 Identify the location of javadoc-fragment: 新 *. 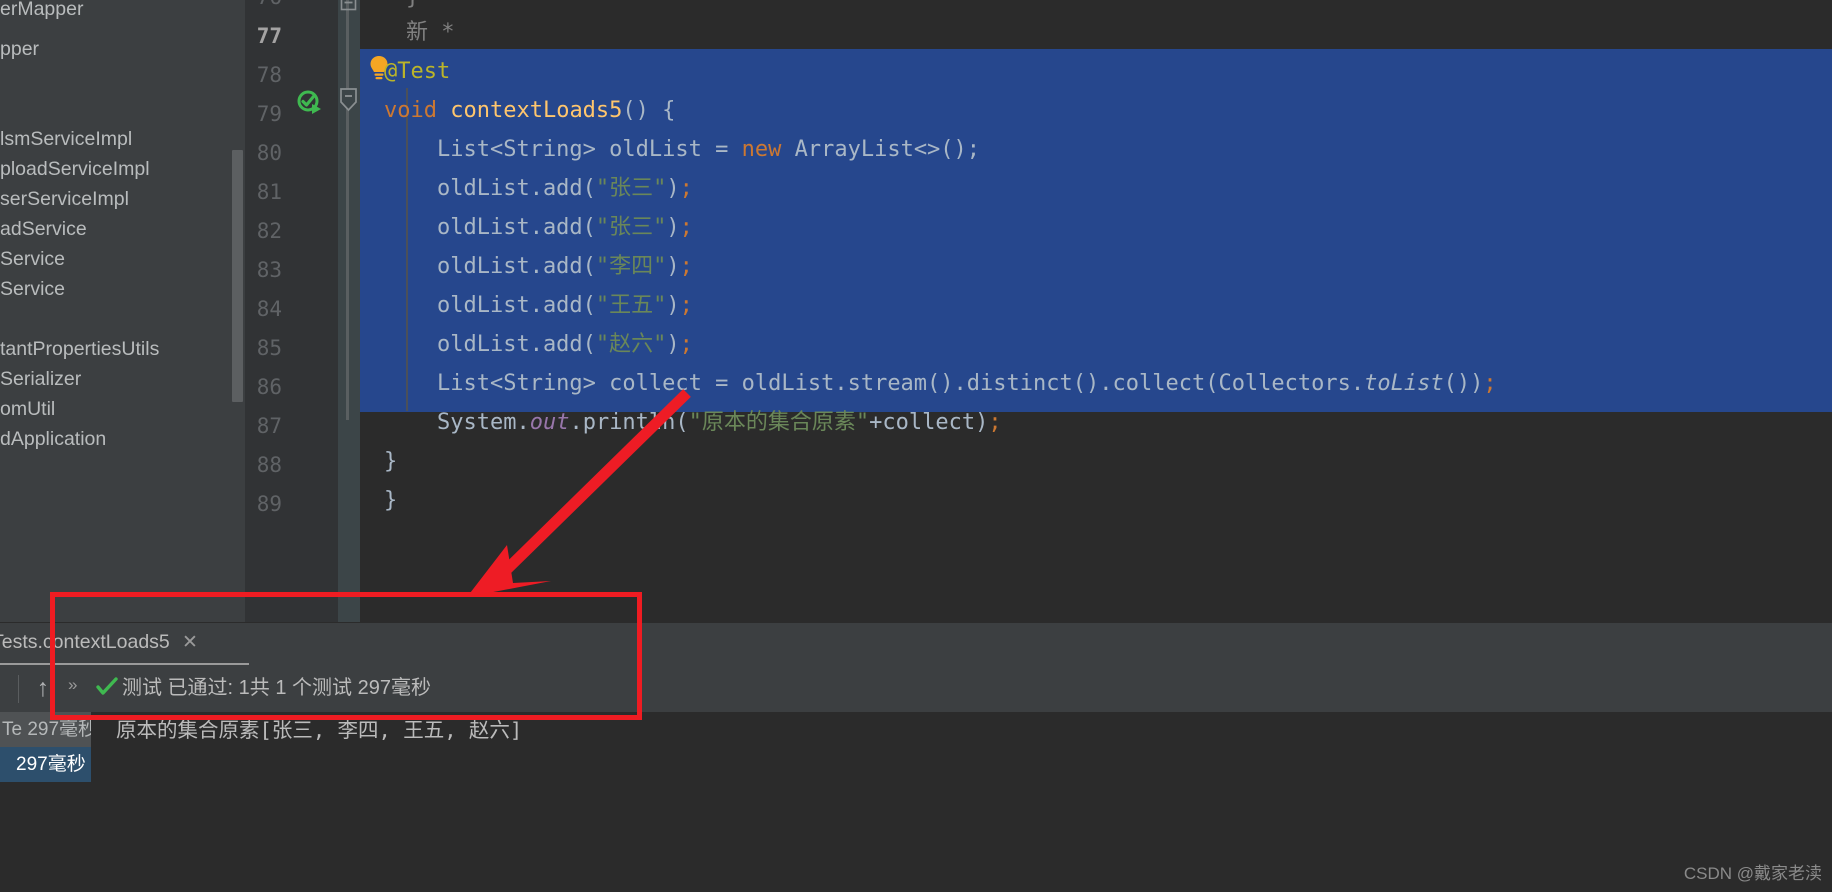
(430, 32).